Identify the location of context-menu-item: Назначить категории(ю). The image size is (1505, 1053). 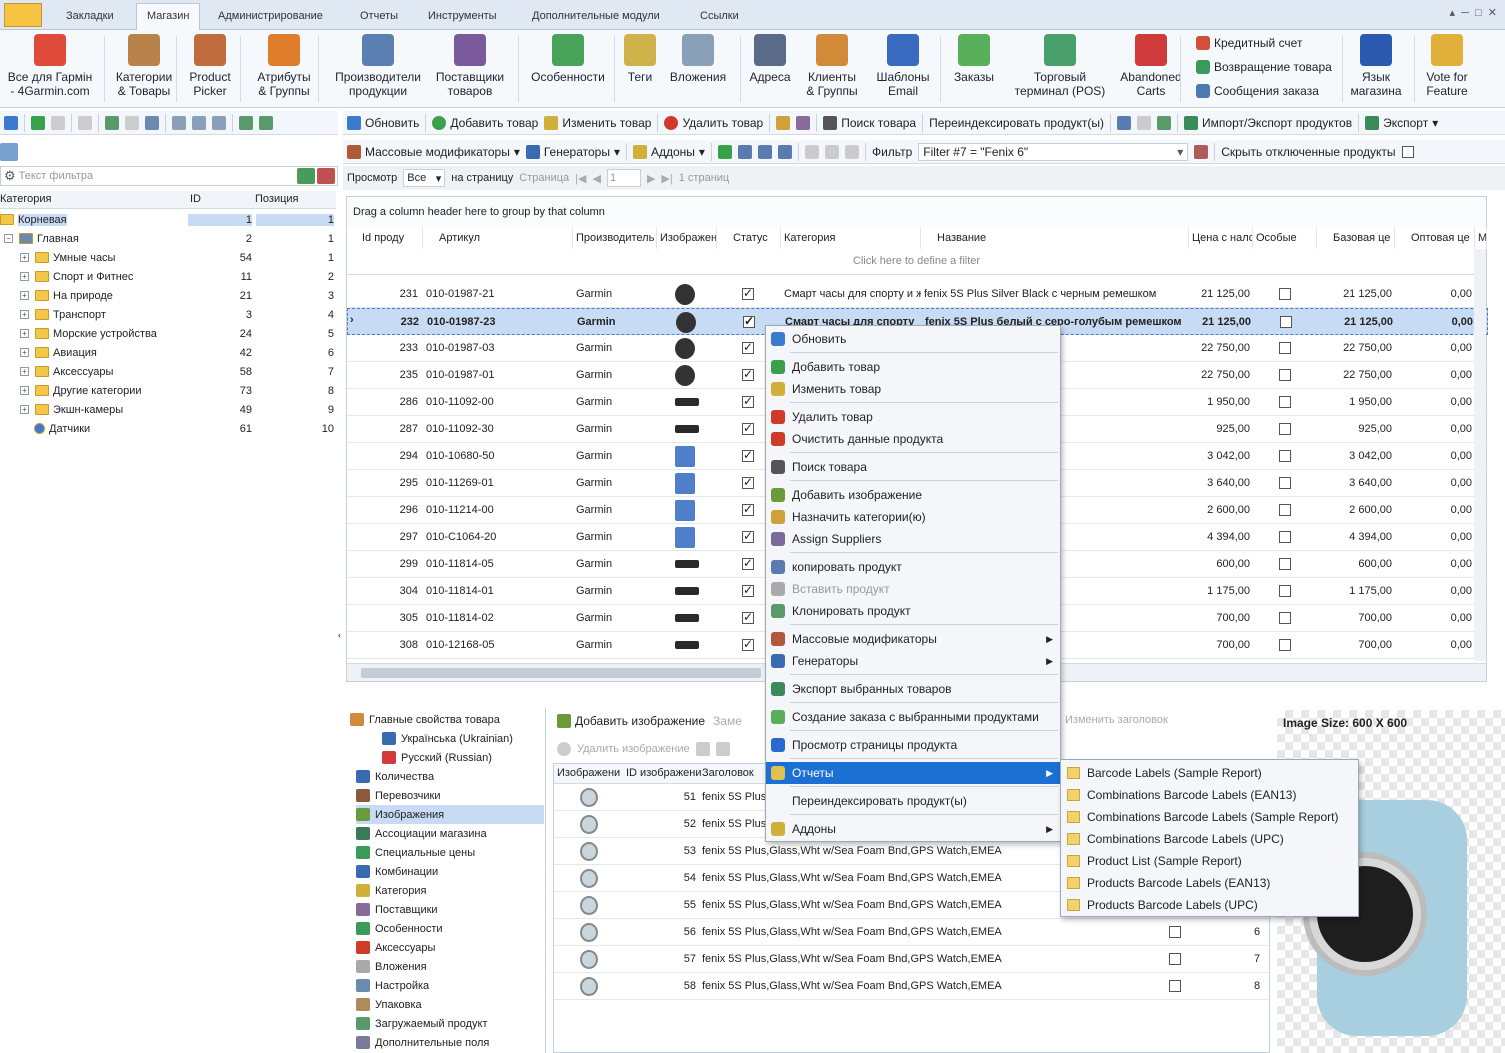
(913, 517).